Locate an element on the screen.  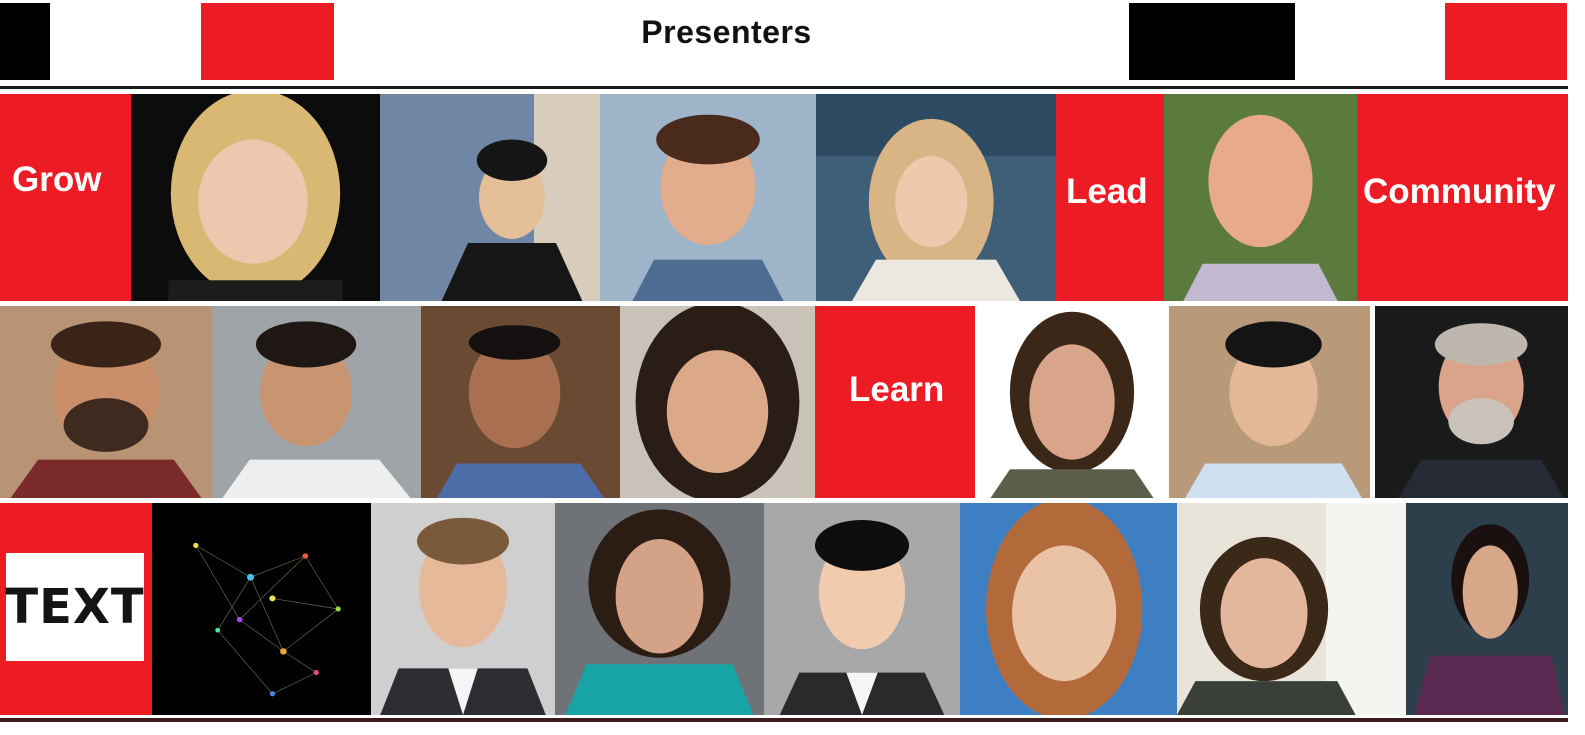
header-divider is located at coordinates (784, 87).